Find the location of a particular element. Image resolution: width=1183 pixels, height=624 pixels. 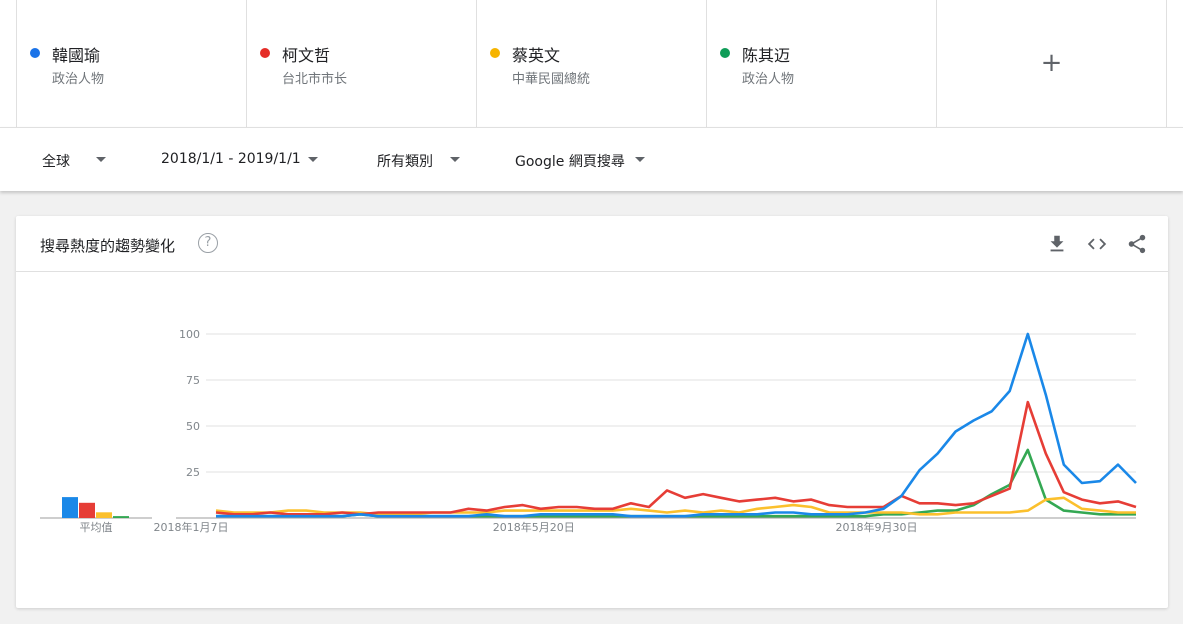

term-subtitle: 台北市市长 is located at coordinates (315, 79).